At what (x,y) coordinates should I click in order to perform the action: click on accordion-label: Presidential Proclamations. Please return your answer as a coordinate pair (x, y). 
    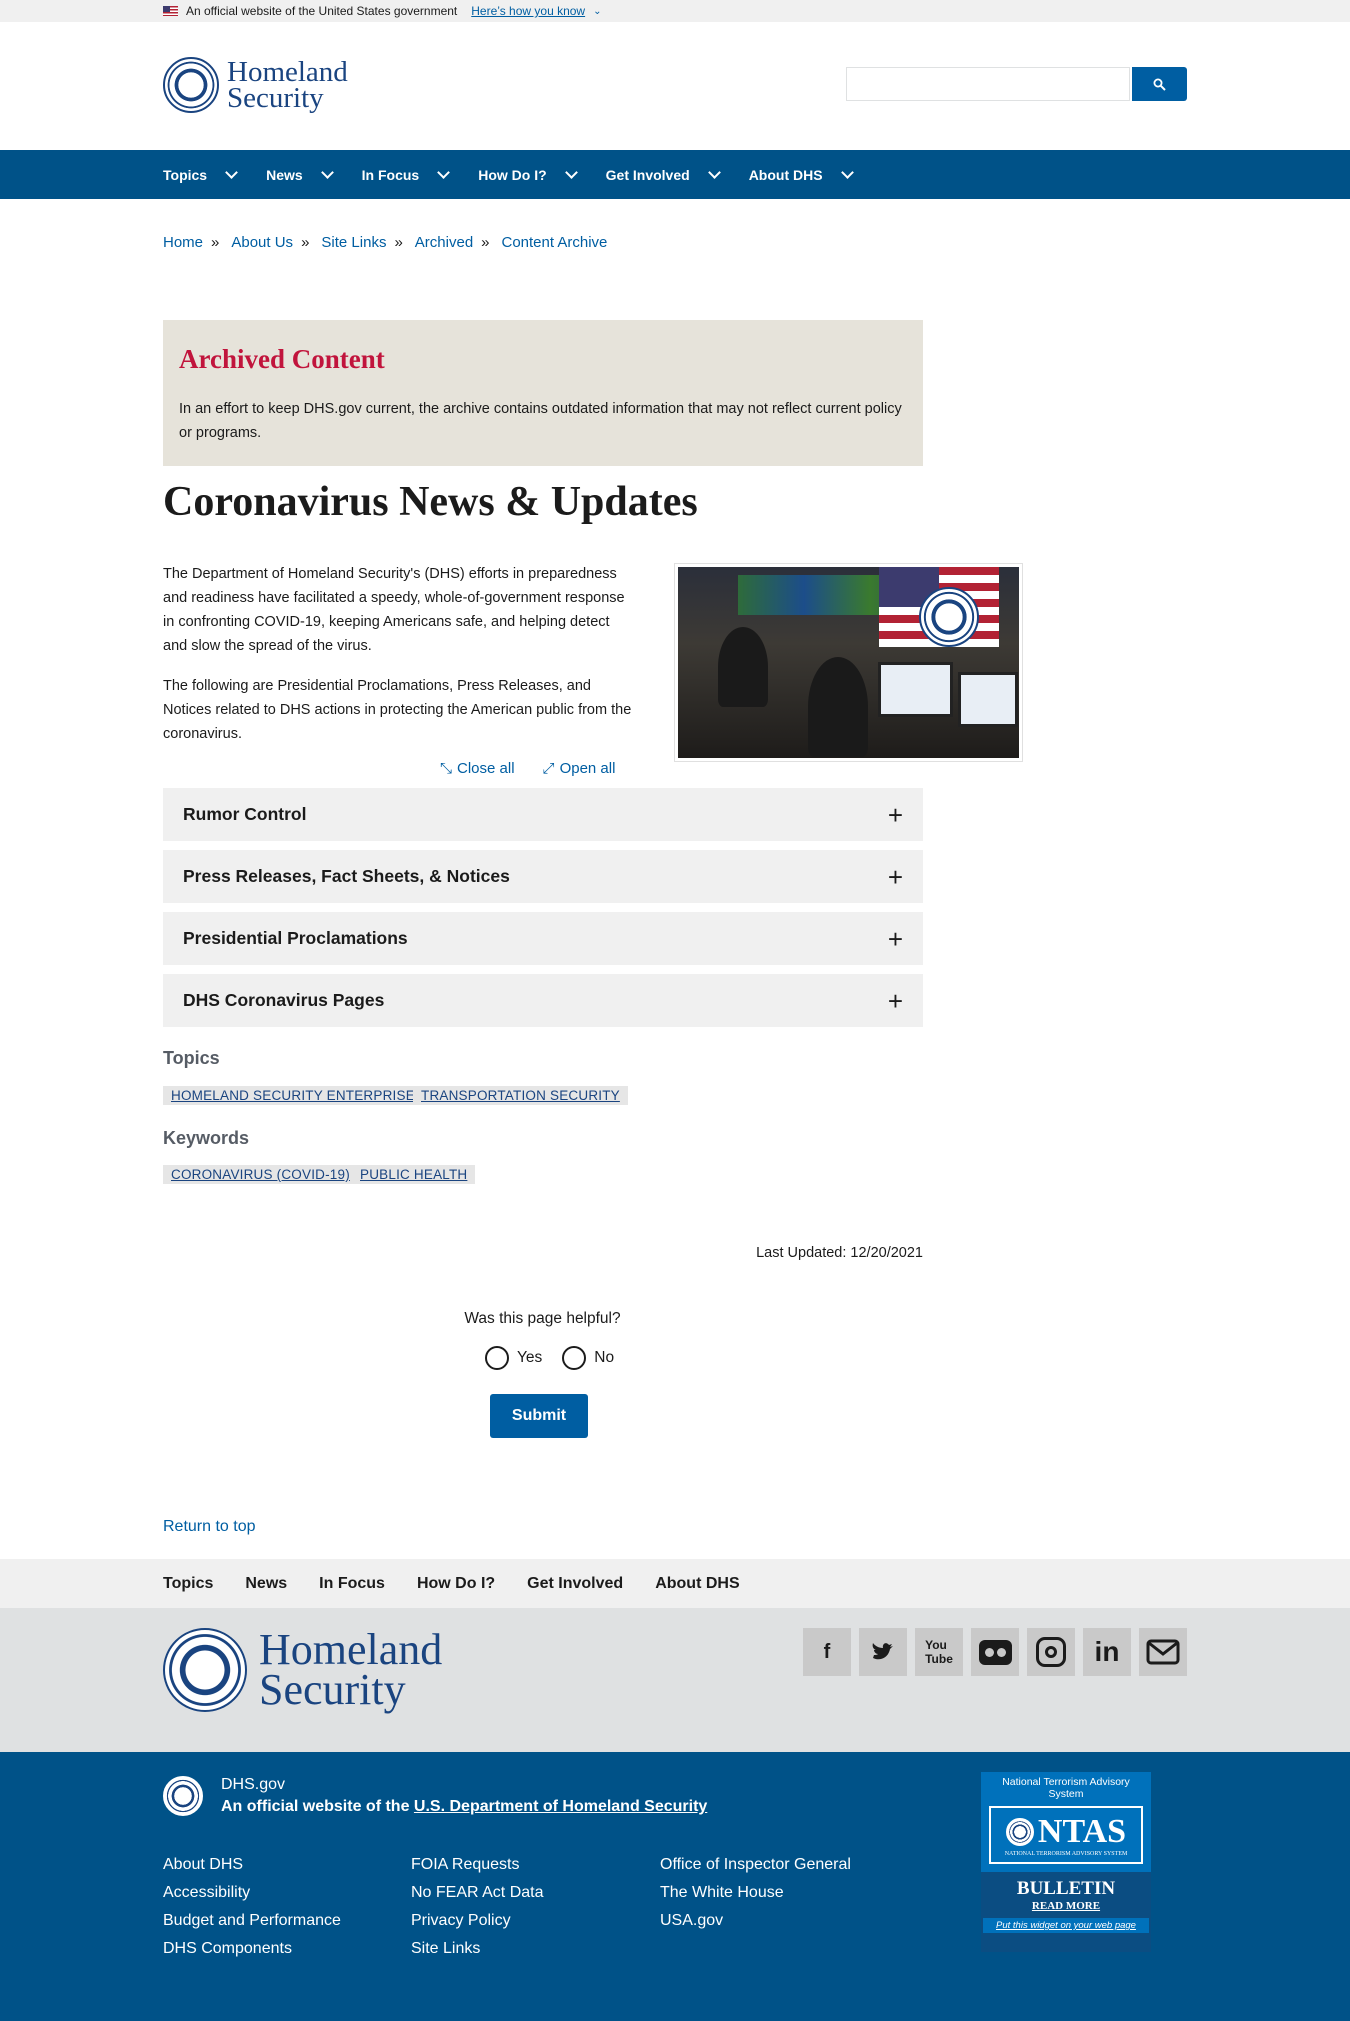
    Looking at the image, I should click on (295, 938).